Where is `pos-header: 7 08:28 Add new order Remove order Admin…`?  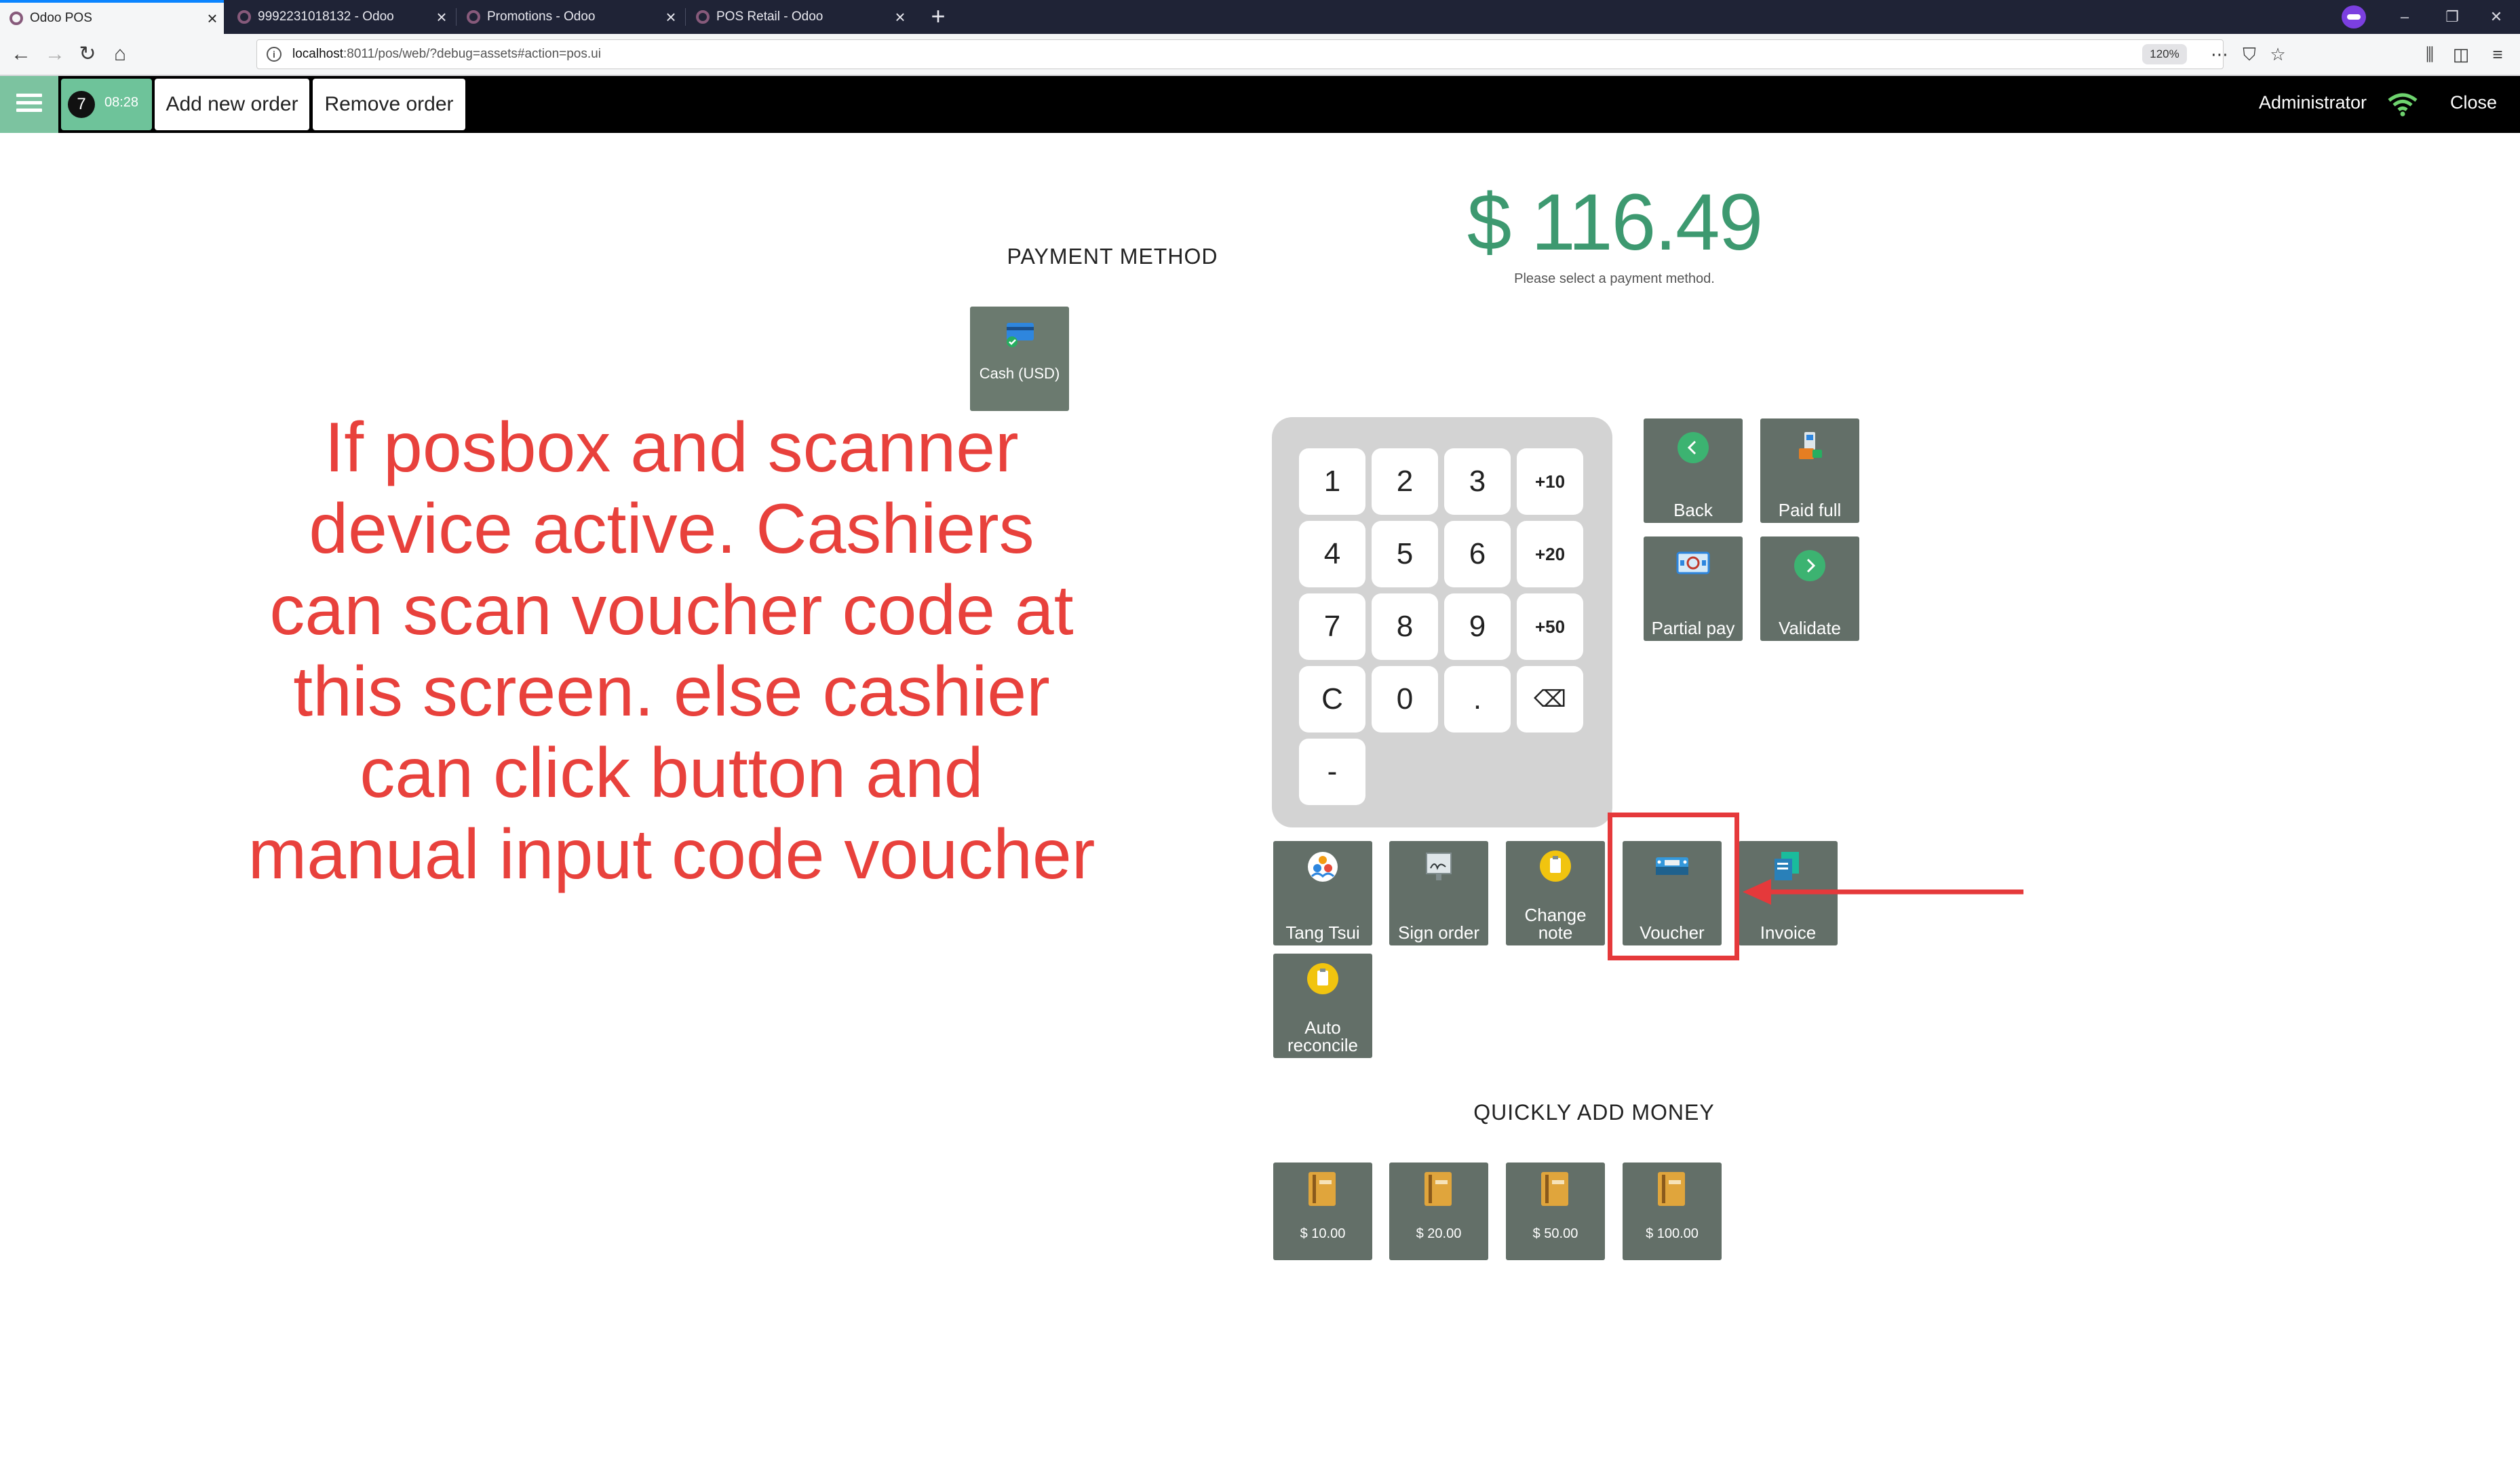 pos-header: 7 08:28 Add new order Remove order Admin… is located at coordinates (1260, 104).